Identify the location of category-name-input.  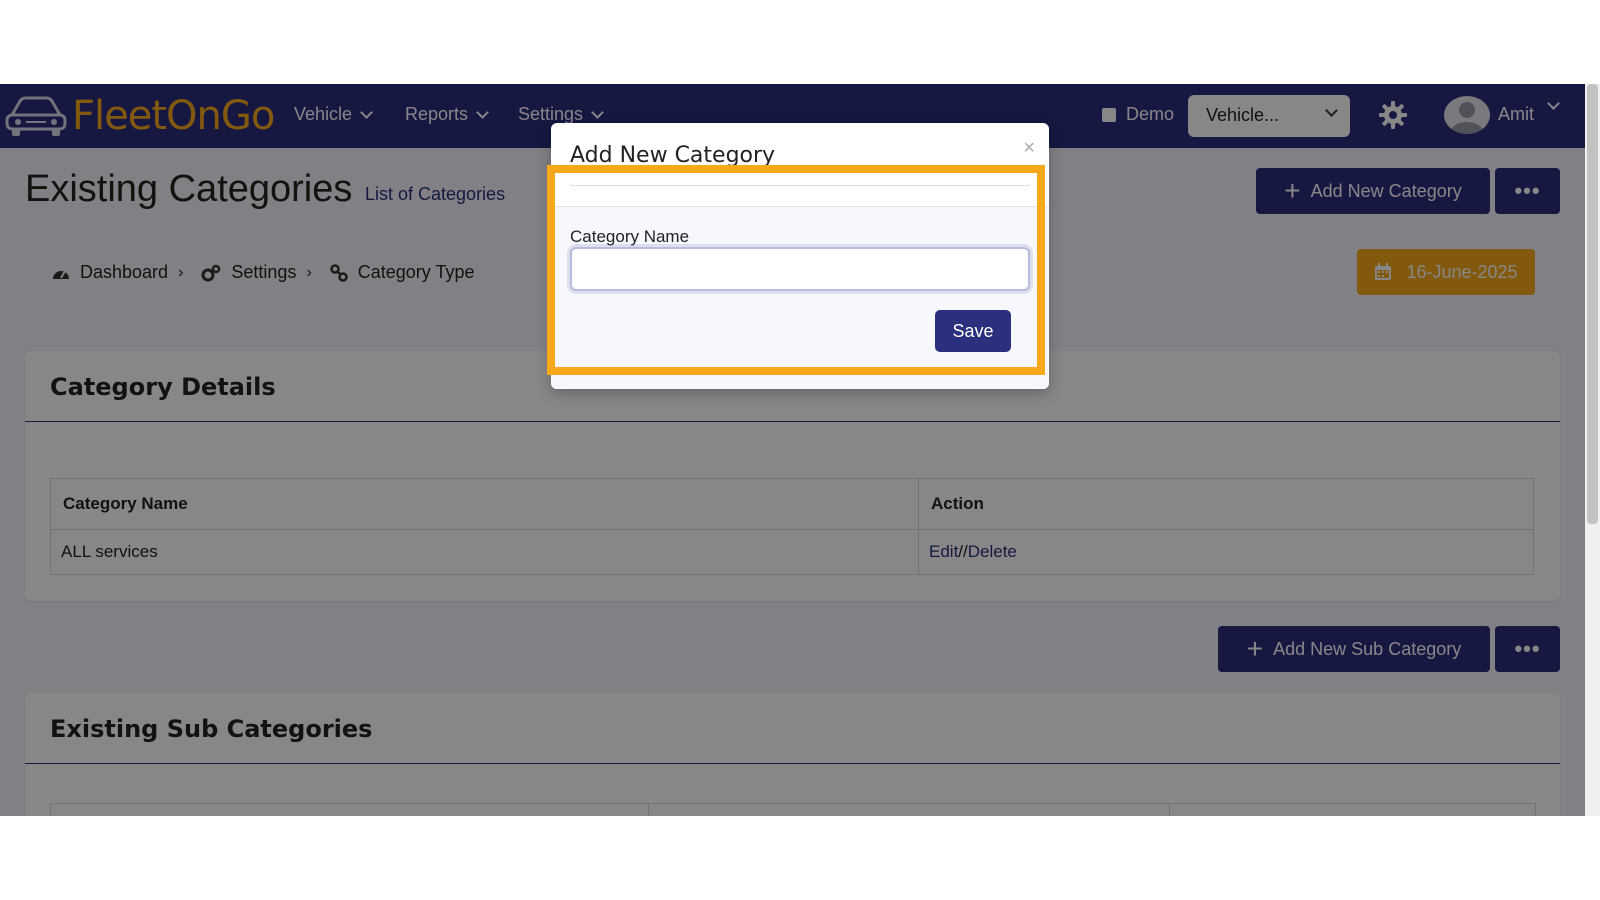
(800, 269).